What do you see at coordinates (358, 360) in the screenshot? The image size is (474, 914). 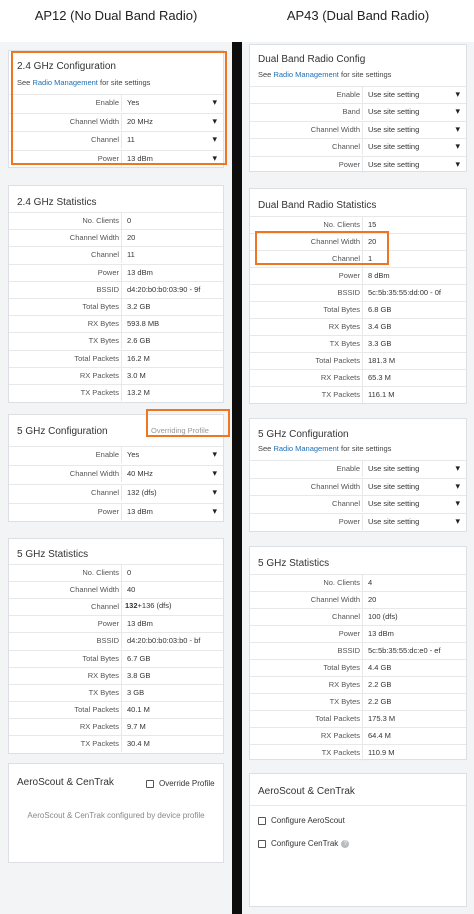 I see `right-db-stat-row-total-packets: Total Packets 181.3 M` at bounding box center [358, 360].